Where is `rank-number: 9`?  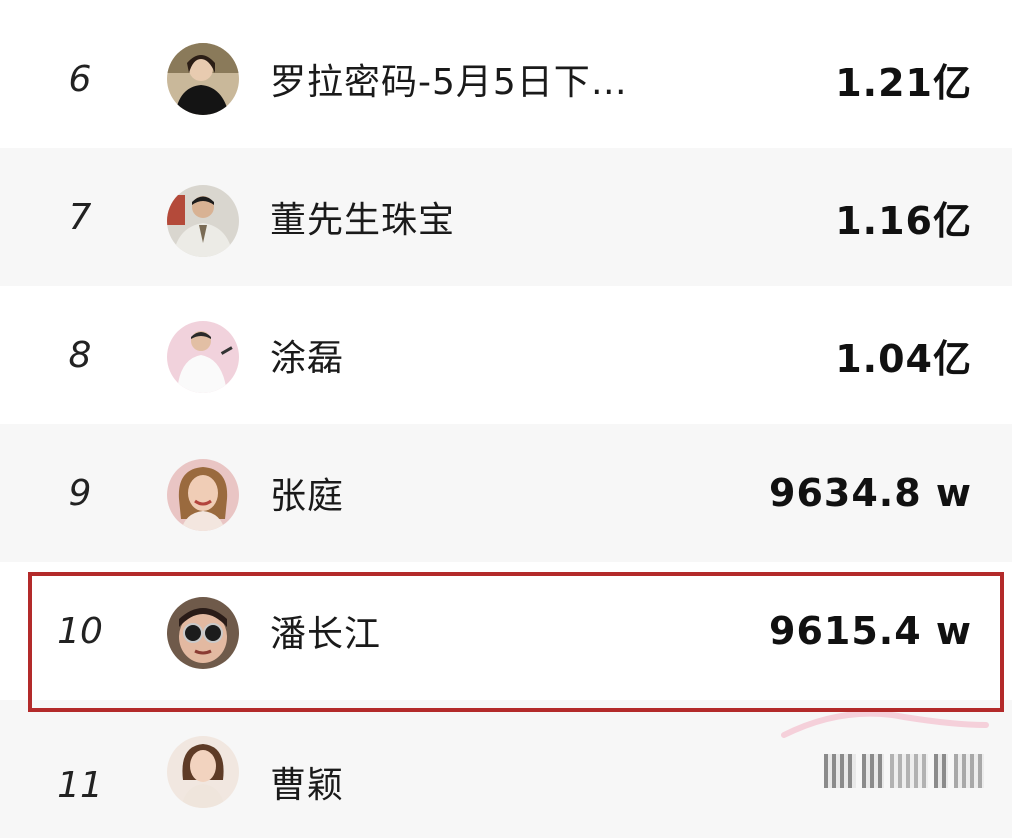
rank-number: 9 is located at coordinates (80, 493).